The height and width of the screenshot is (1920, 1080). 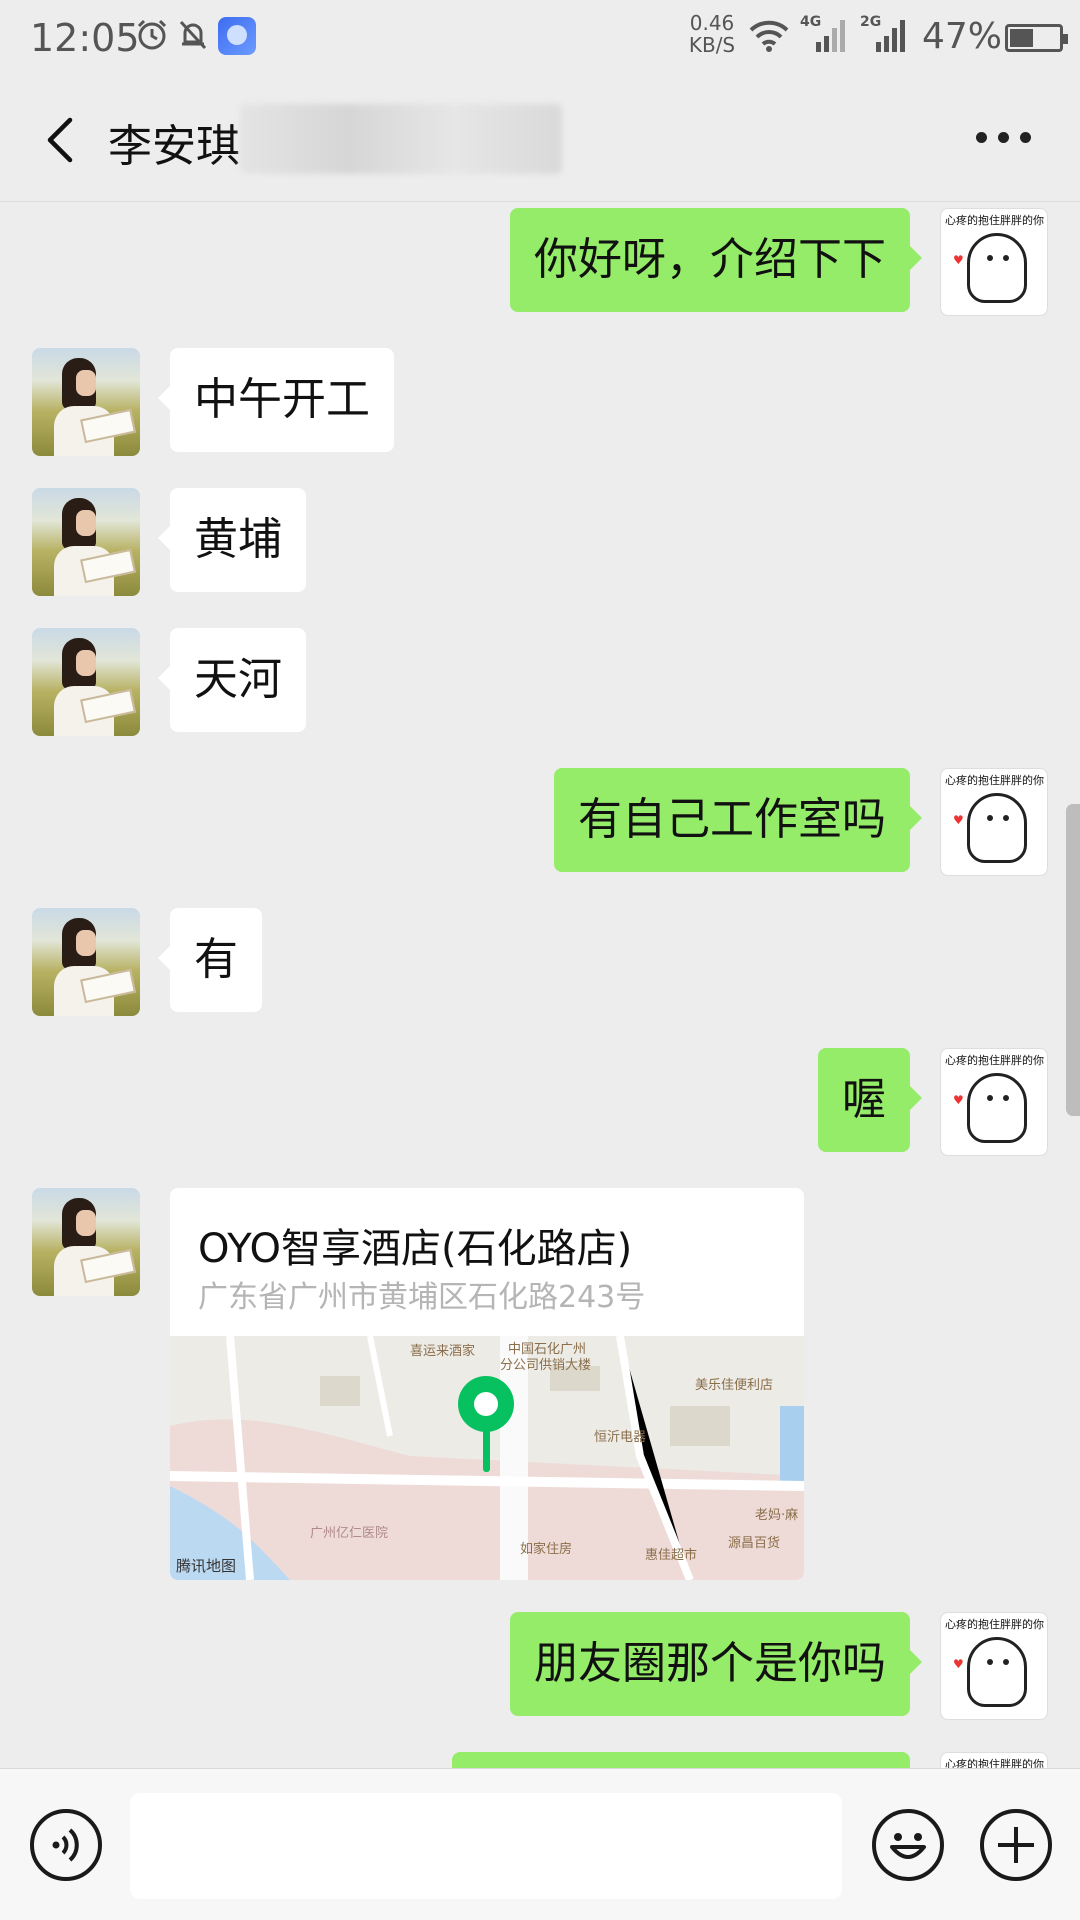 I want to click on message-bubble-in: 黄埔, so click(x=232, y=540).